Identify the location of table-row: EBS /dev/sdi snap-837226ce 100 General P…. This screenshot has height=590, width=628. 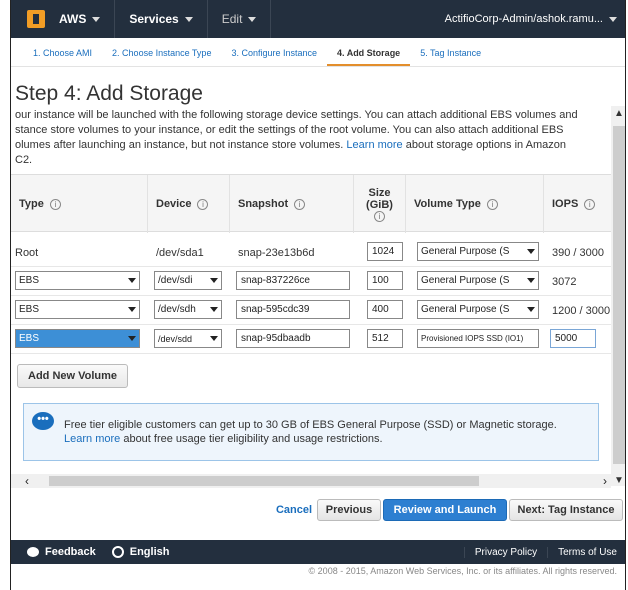
(311, 281).